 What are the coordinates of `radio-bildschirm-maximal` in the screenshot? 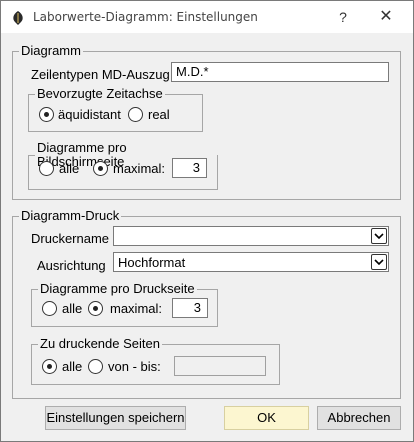 It's located at (100, 168).